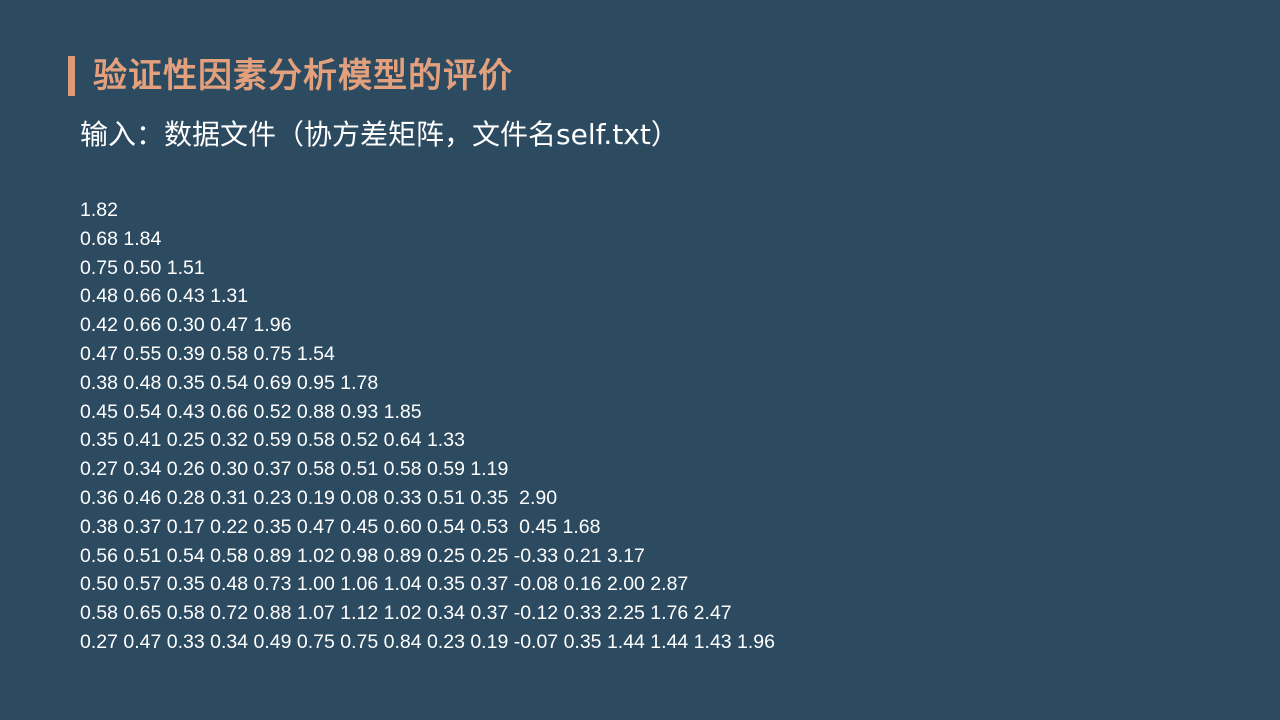  I want to click on matrix-row: 0.47 0.55 0.39 0.58 0.75 1.54, so click(207, 353).